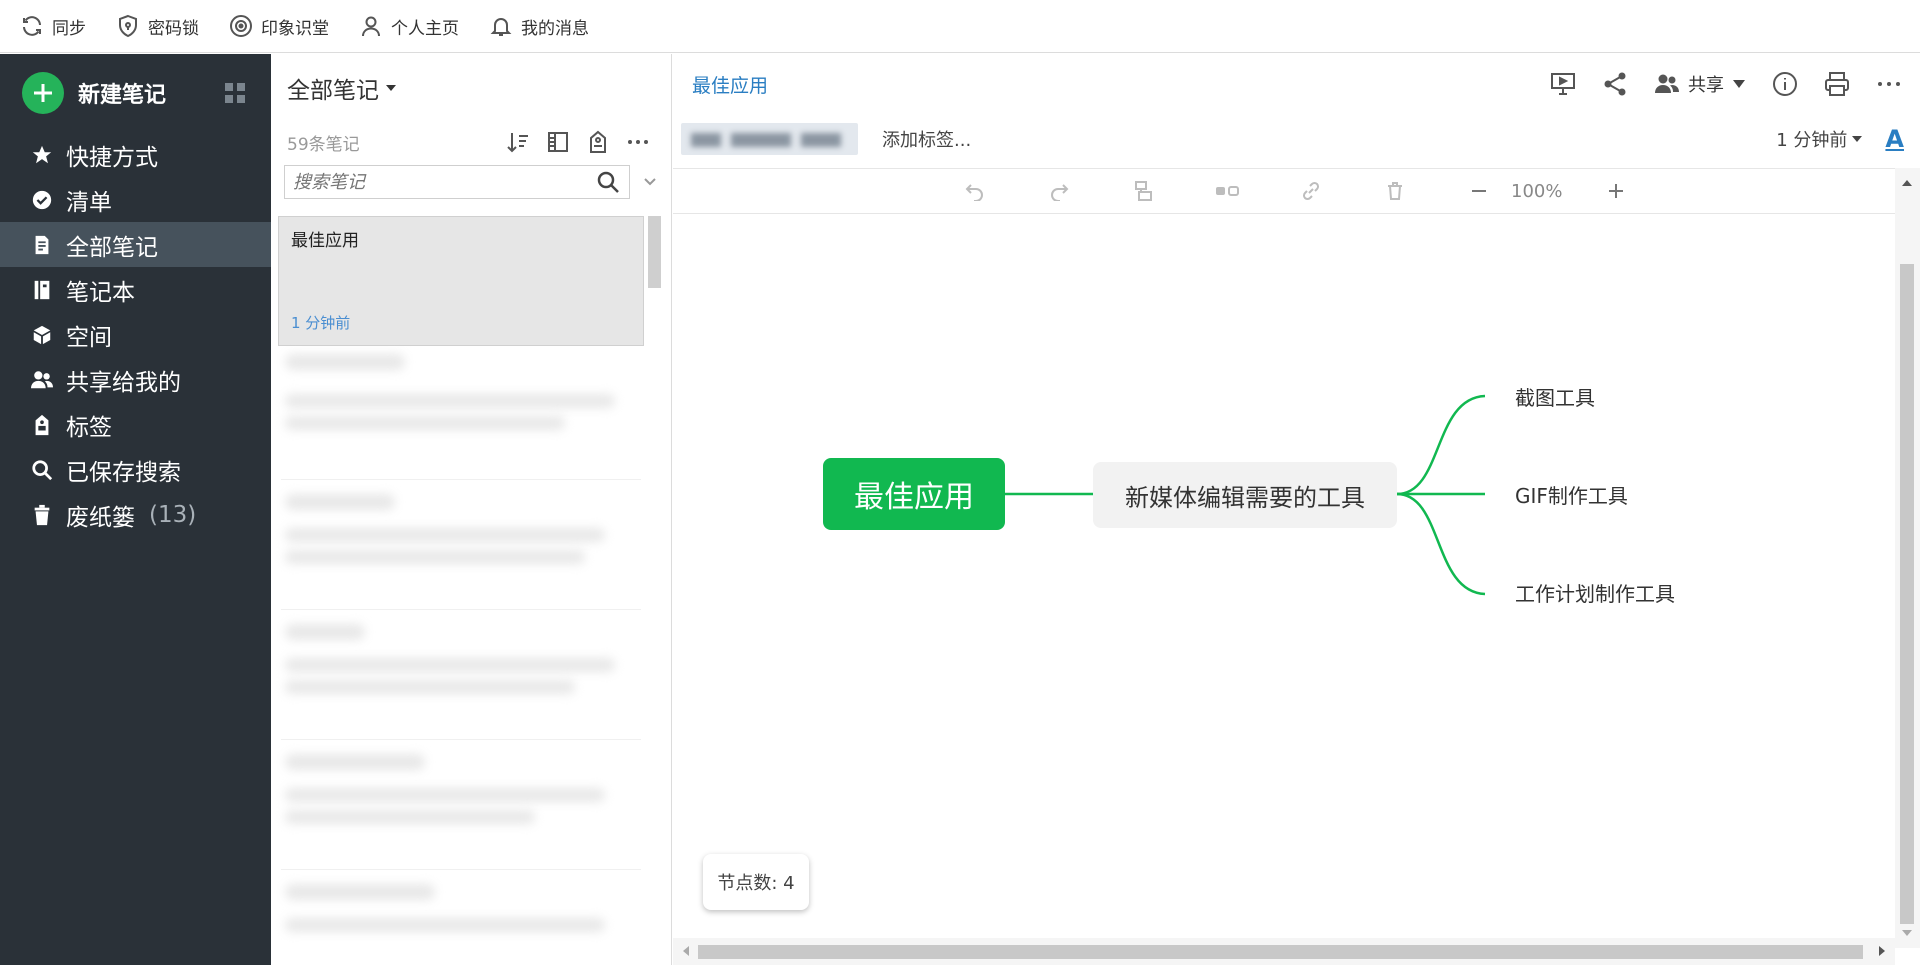 This screenshot has width=1920, height=965. What do you see at coordinates (501, 26) in the screenshot?
I see `bell-icon` at bounding box center [501, 26].